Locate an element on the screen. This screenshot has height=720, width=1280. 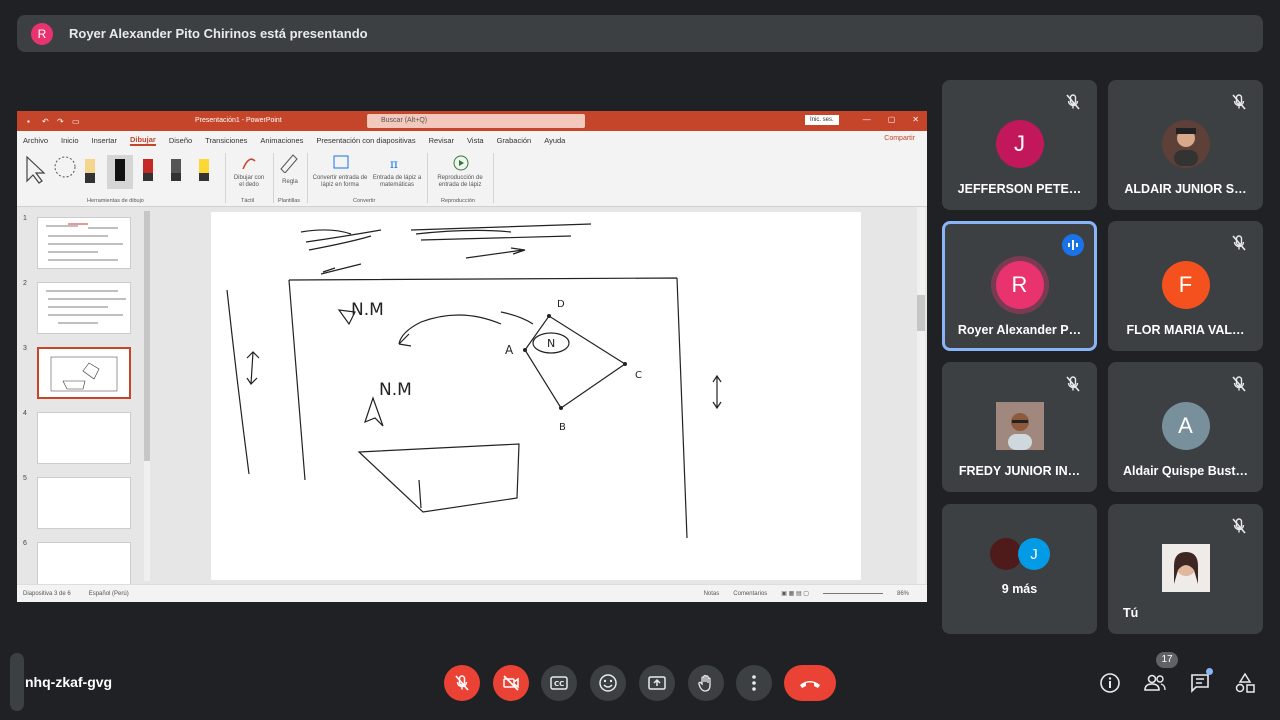
close-icon: ✕ is located at coordinates (915, 119).